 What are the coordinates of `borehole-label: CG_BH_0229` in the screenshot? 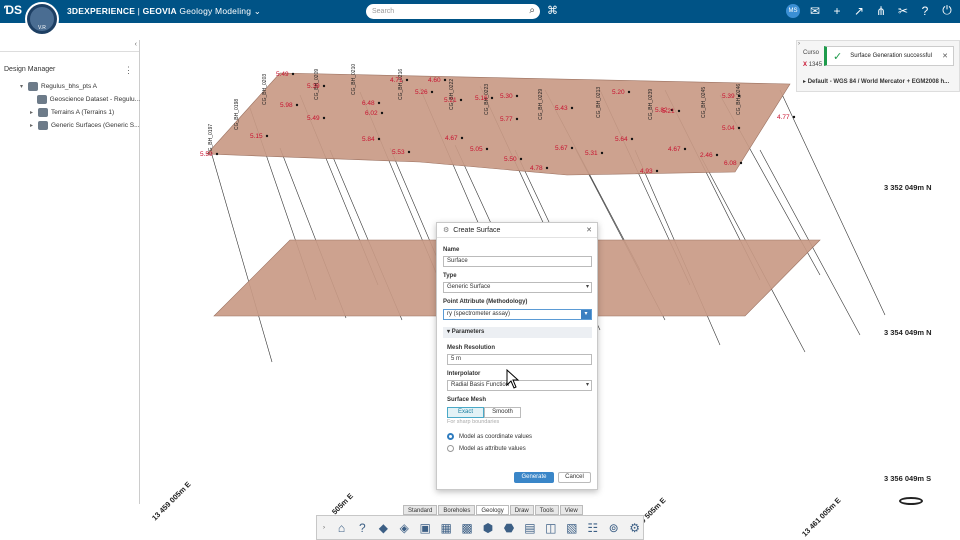 It's located at (541, 104).